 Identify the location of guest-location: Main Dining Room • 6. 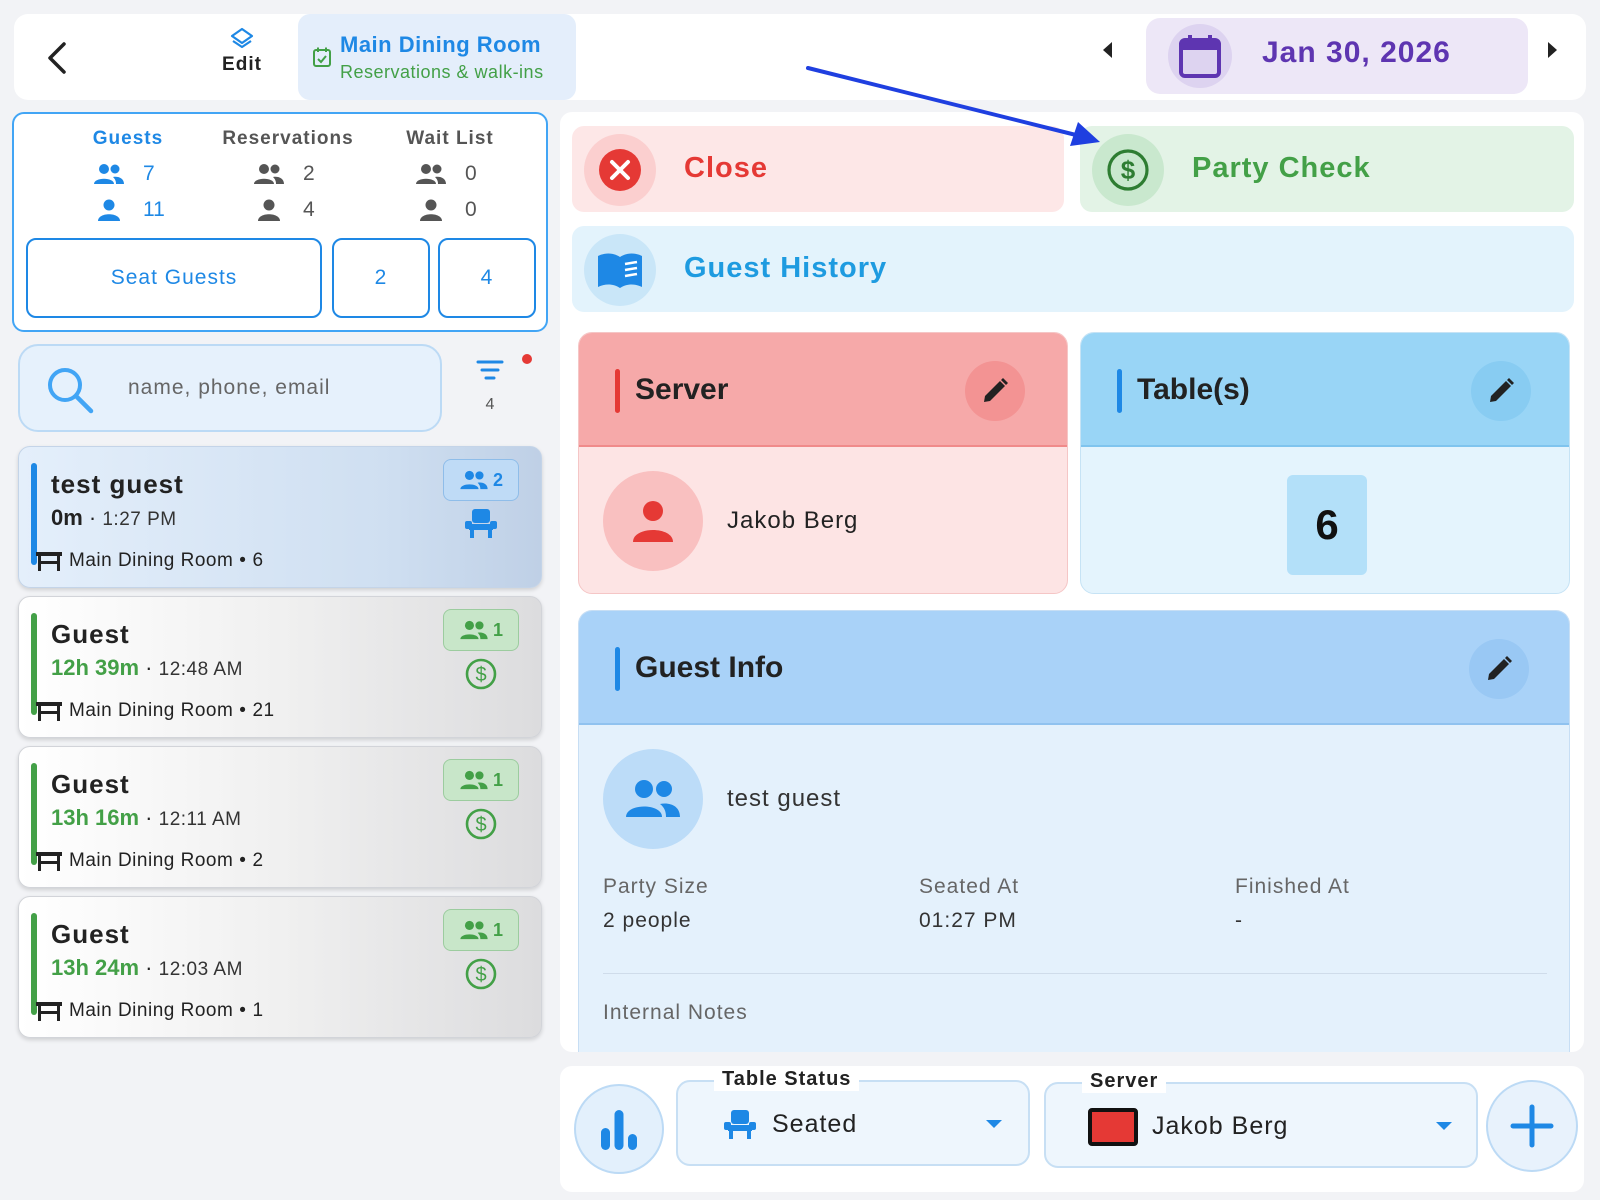
(149, 561).